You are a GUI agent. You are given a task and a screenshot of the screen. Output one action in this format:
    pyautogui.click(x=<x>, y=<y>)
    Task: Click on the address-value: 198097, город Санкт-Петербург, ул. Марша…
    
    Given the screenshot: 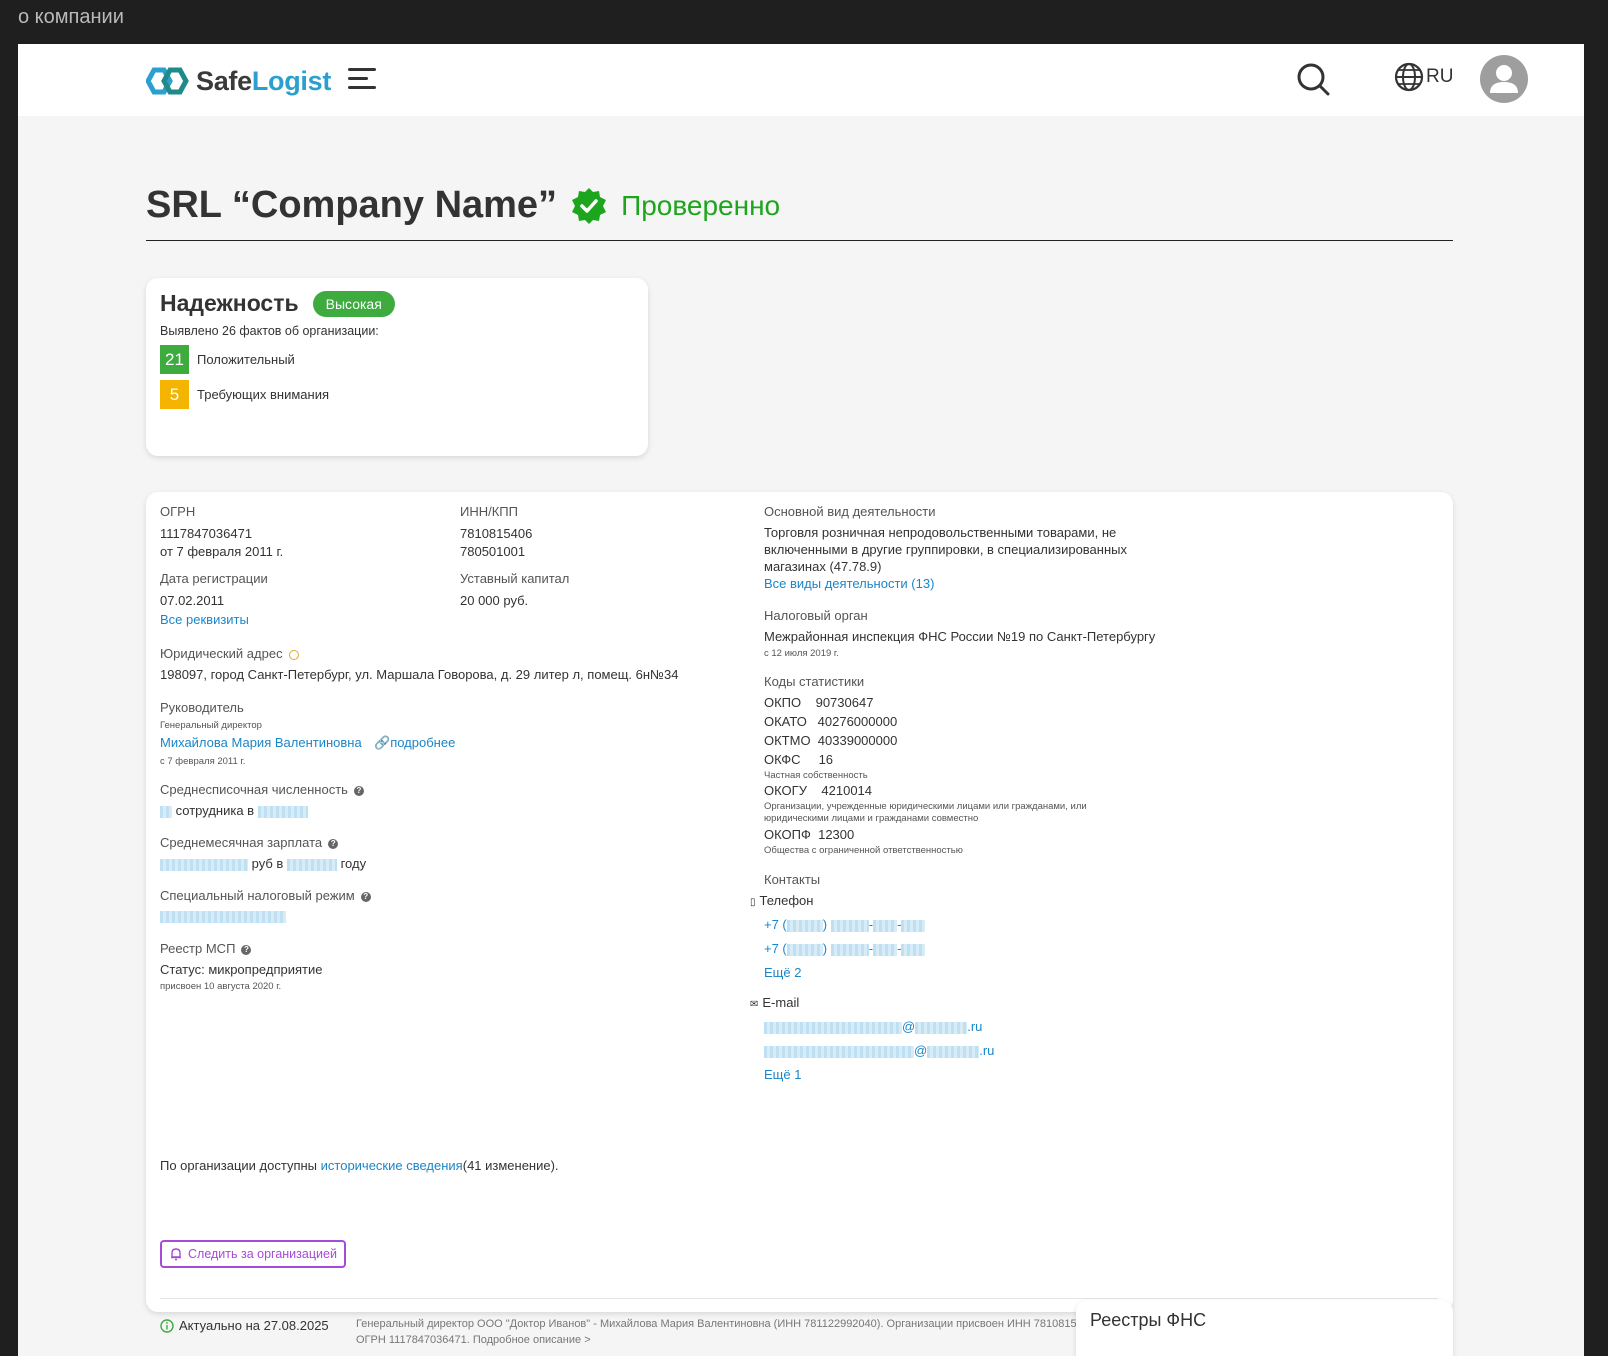 What is the action you would take?
    pyautogui.click(x=419, y=674)
    